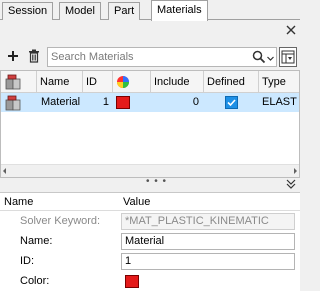 Image resolution: width=320 pixels, height=291 pixels. What do you see at coordinates (19, 102) in the screenshot?
I see `material-icon` at bounding box center [19, 102].